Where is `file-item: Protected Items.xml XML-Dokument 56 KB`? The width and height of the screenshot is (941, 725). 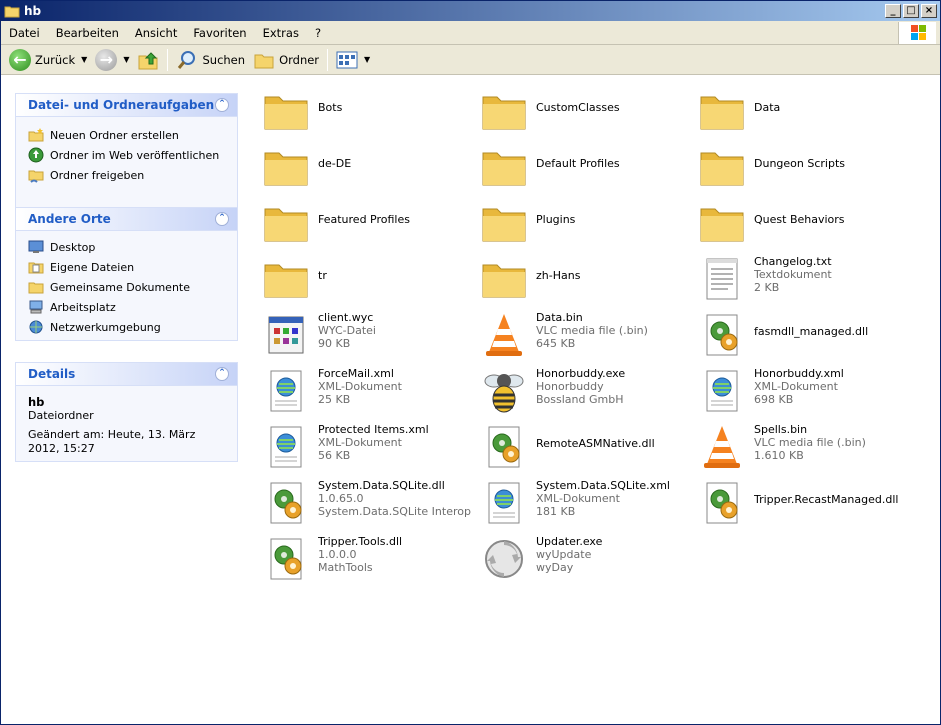
file-item: Protected Items.xml XML-Dokument 56 KB is located at coordinates (367, 447).